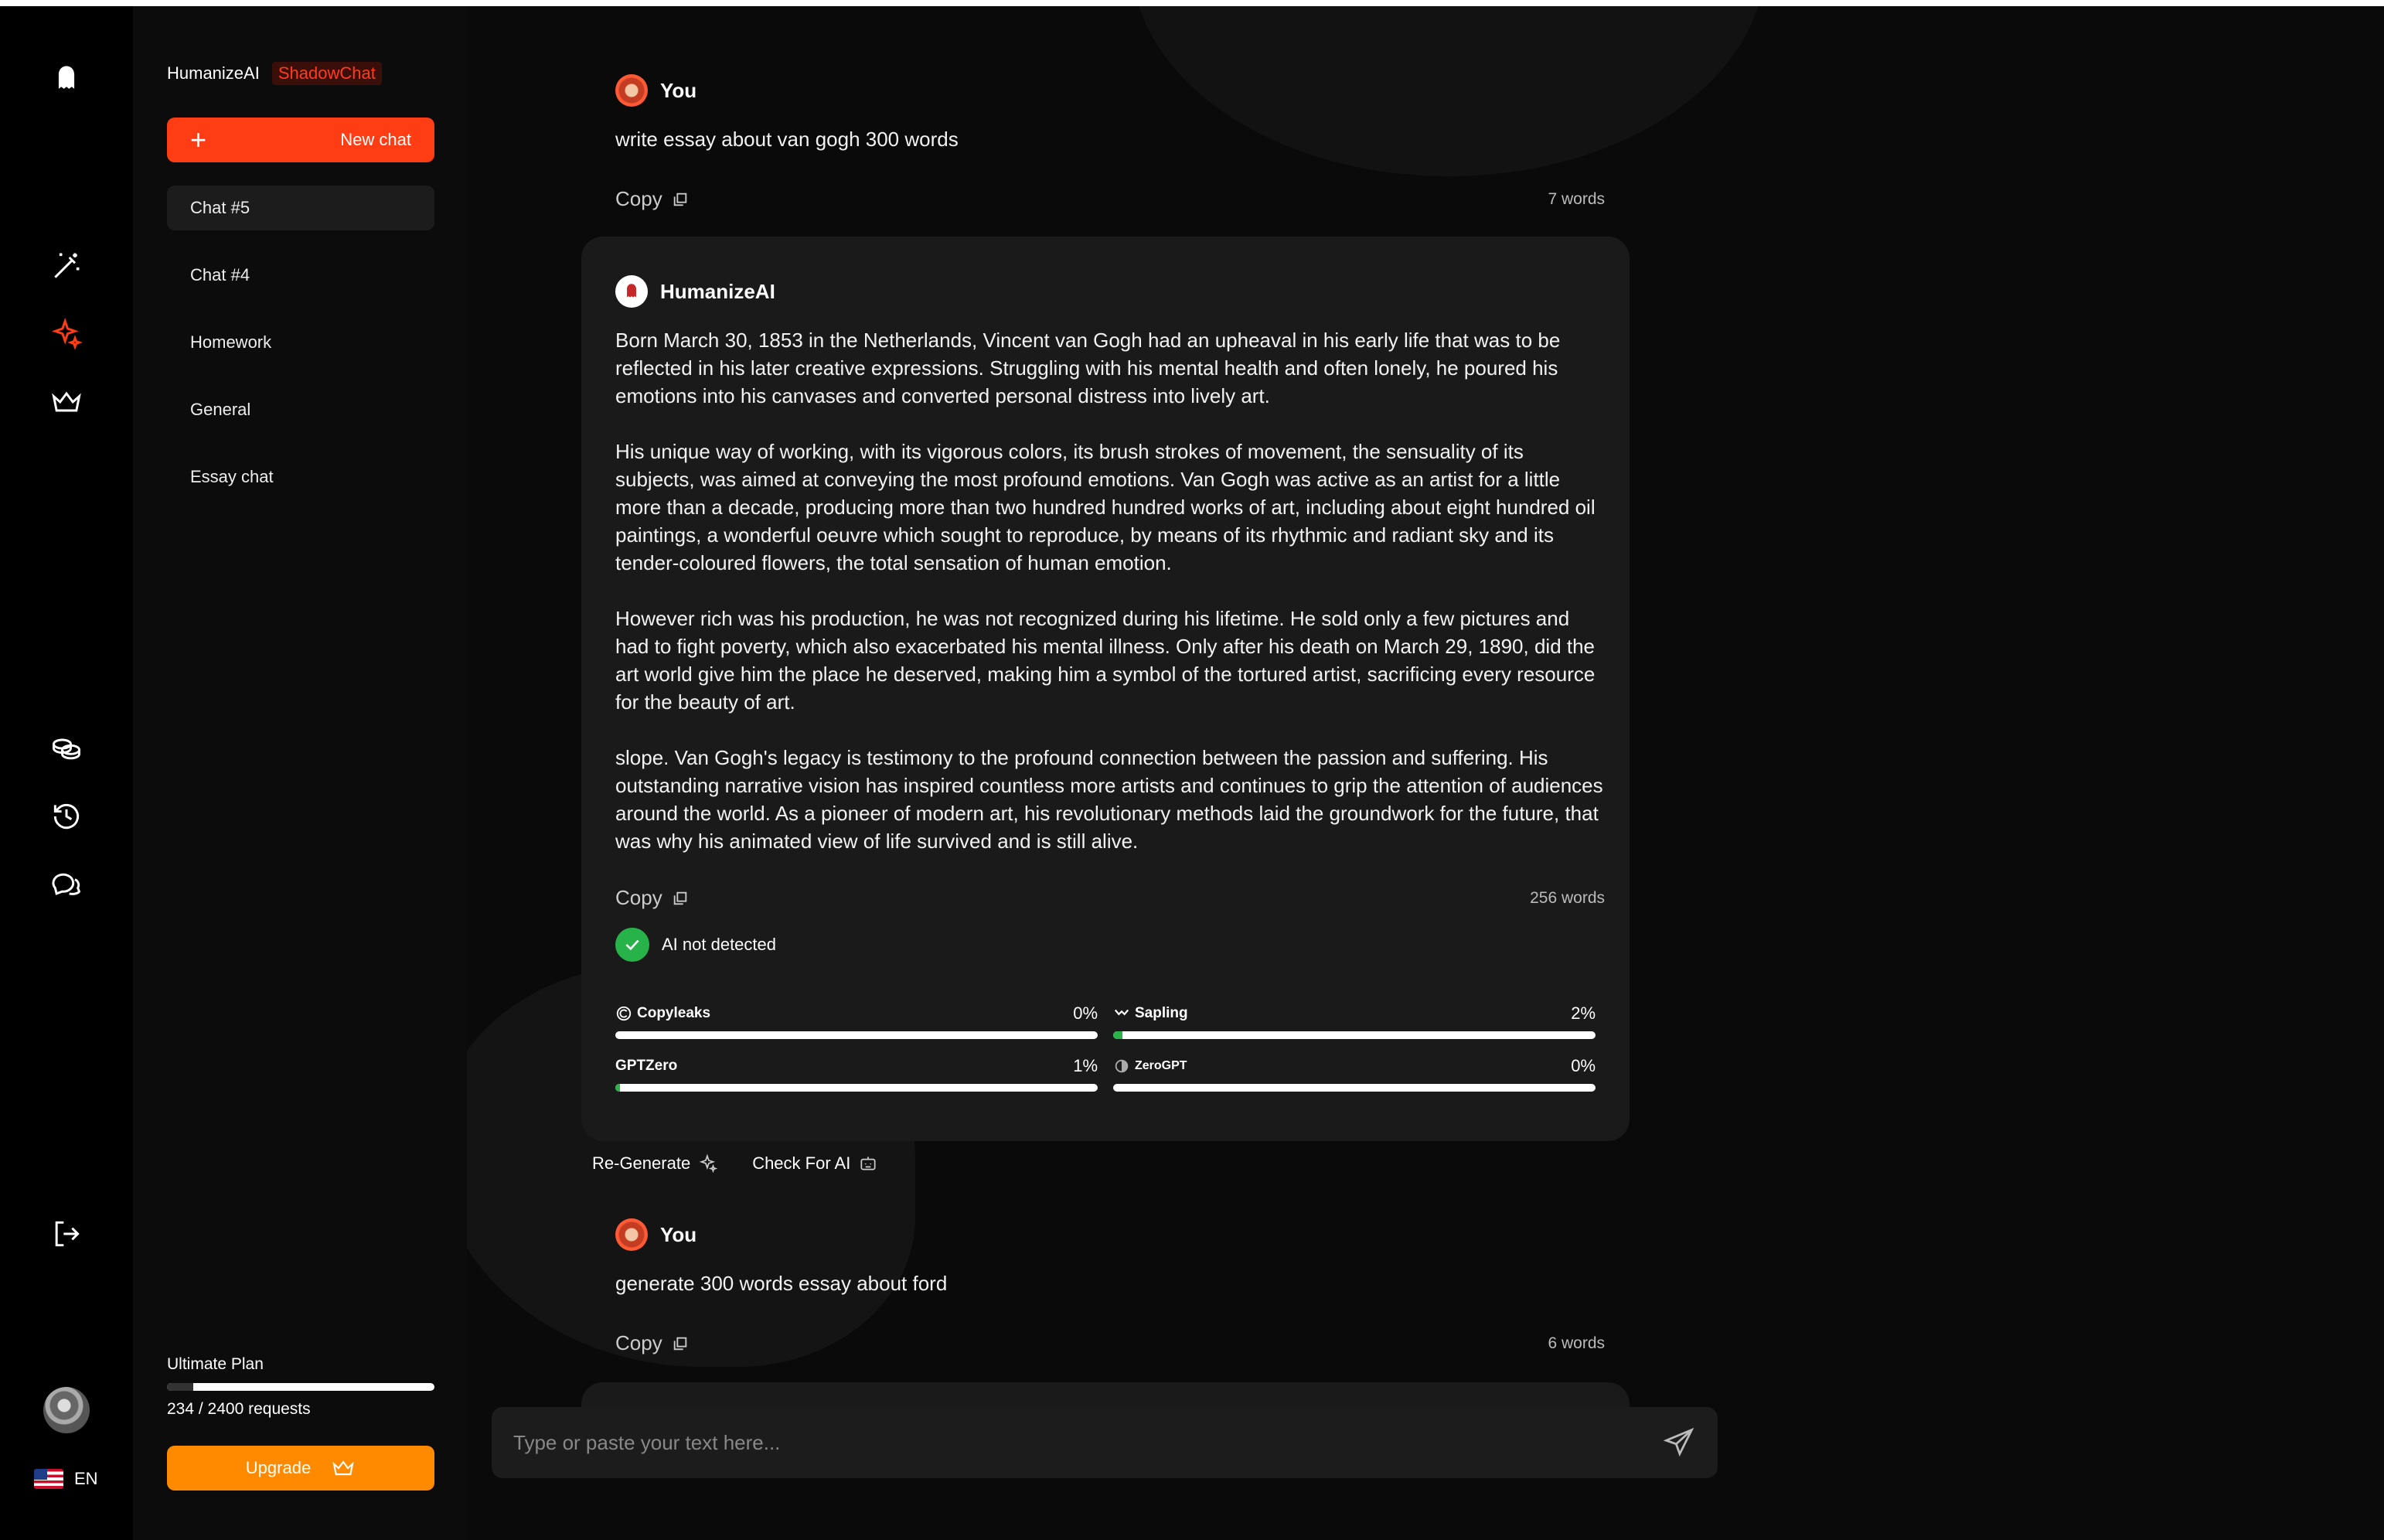  I want to click on user-avatar, so click(66, 1410).